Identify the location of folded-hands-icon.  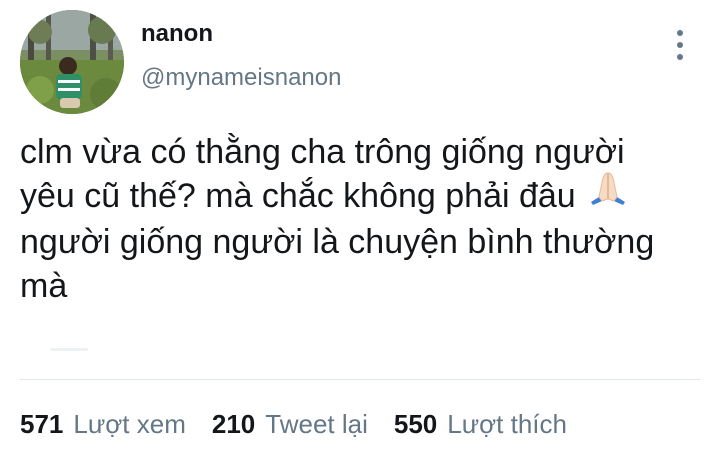
(608, 194).